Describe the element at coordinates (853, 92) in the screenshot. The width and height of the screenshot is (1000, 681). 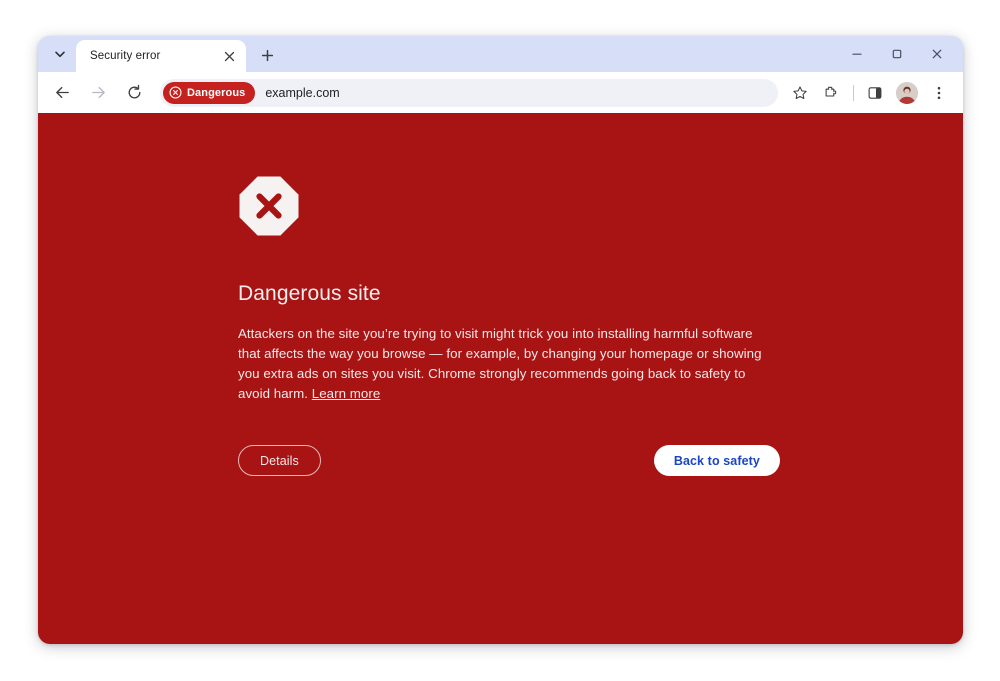
I see `toolbar-divider` at that location.